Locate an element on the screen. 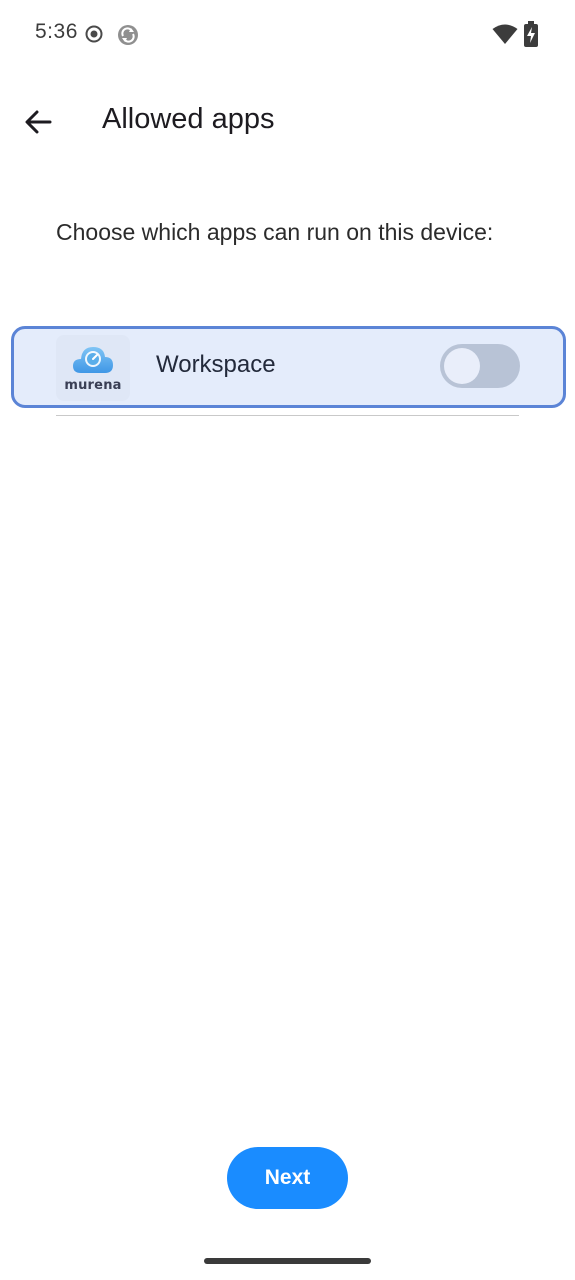 The image size is (575, 1280). app-bar: Allowed apps is located at coordinates (287, 122).